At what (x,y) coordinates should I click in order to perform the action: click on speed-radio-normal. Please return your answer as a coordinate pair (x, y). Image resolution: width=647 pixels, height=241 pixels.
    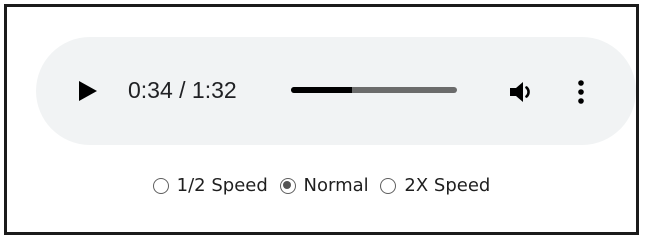
    Looking at the image, I should click on (287, 185).